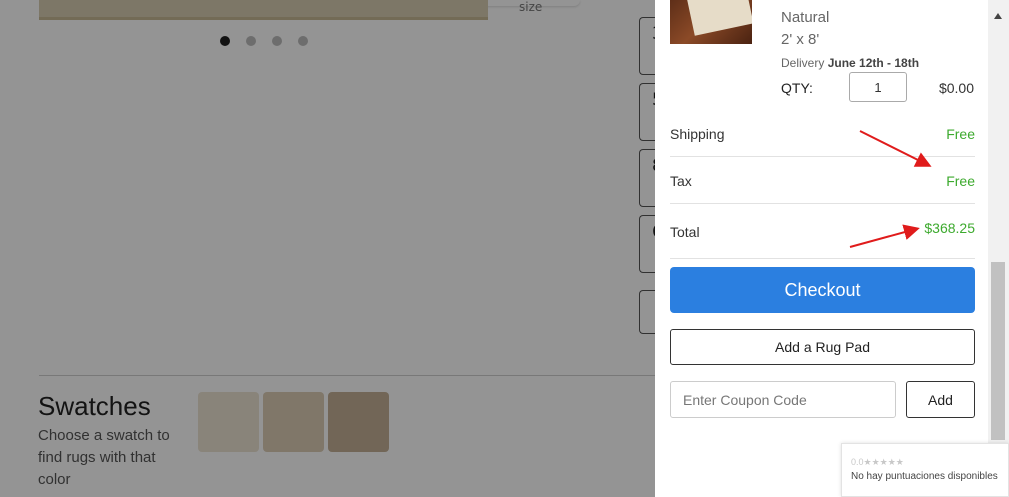 This screenshot has width=1009, height=497. Describe the element at coordinates (822, 290) in the screenshot. I see `checkout-button: Checkout` at that location.